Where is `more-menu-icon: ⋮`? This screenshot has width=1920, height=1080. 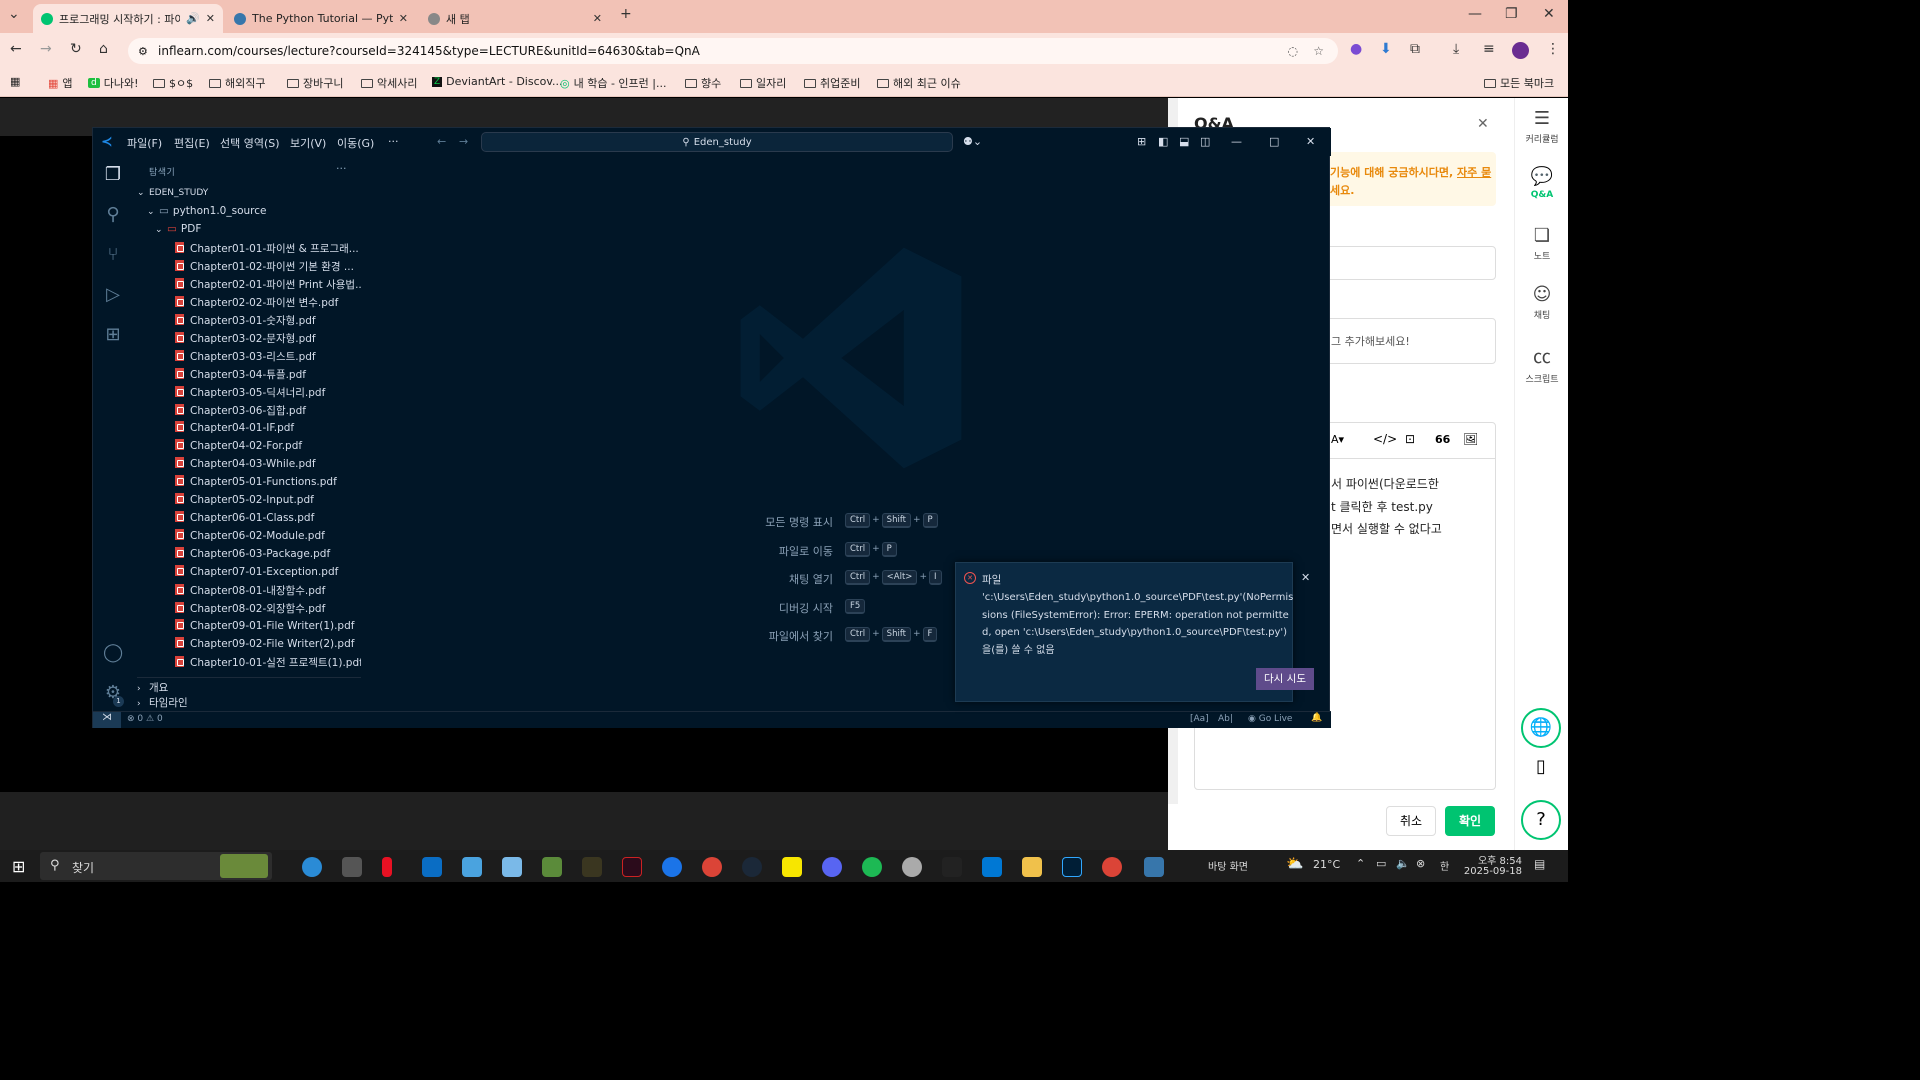 more-menu-icon: ⋮ is located at coordinates (1553, 49).